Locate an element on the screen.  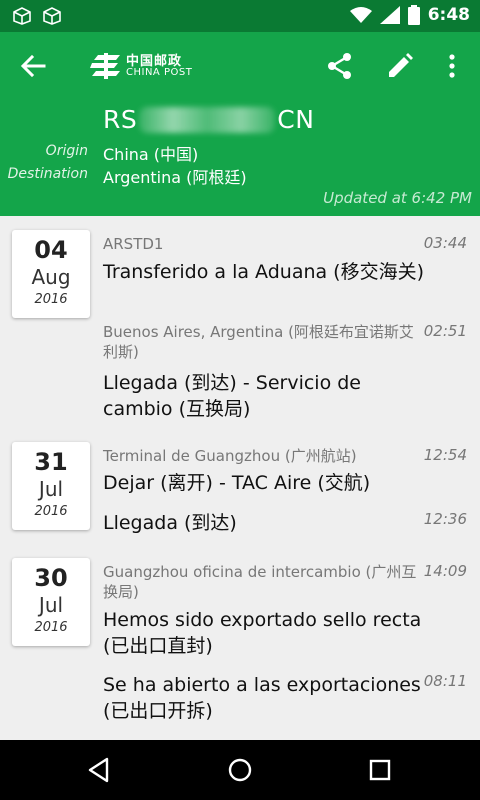
toolbar: 中国邮政 CHINA POST is located at coordinates (240, 66).